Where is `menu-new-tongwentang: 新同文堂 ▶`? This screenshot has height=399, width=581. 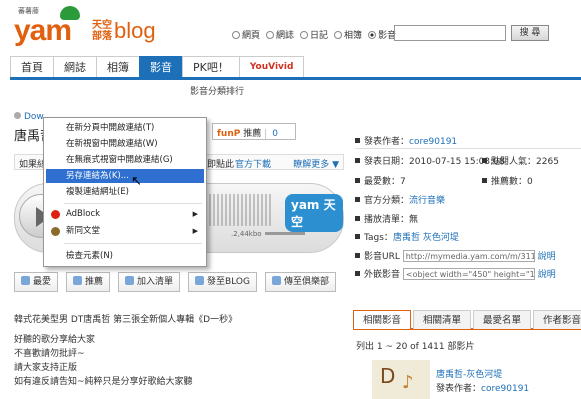
menu-new-tongwentang: 新同文堂 ▶ is located at coordinates (125, 231).